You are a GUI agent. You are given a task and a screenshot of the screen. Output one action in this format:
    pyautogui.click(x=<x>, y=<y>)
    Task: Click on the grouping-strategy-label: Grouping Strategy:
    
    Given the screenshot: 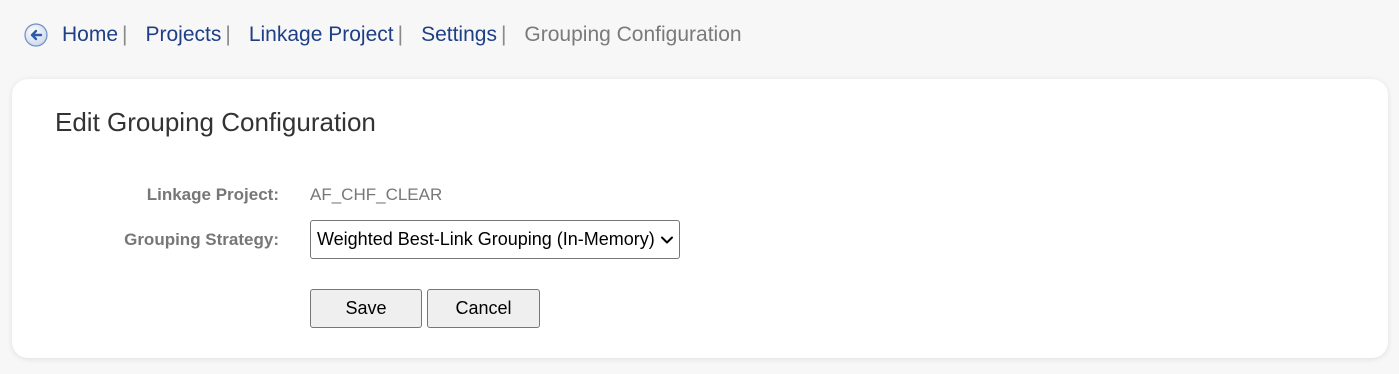 What is the action you would take?
    pyautogui.click(x=201, y=239)
    